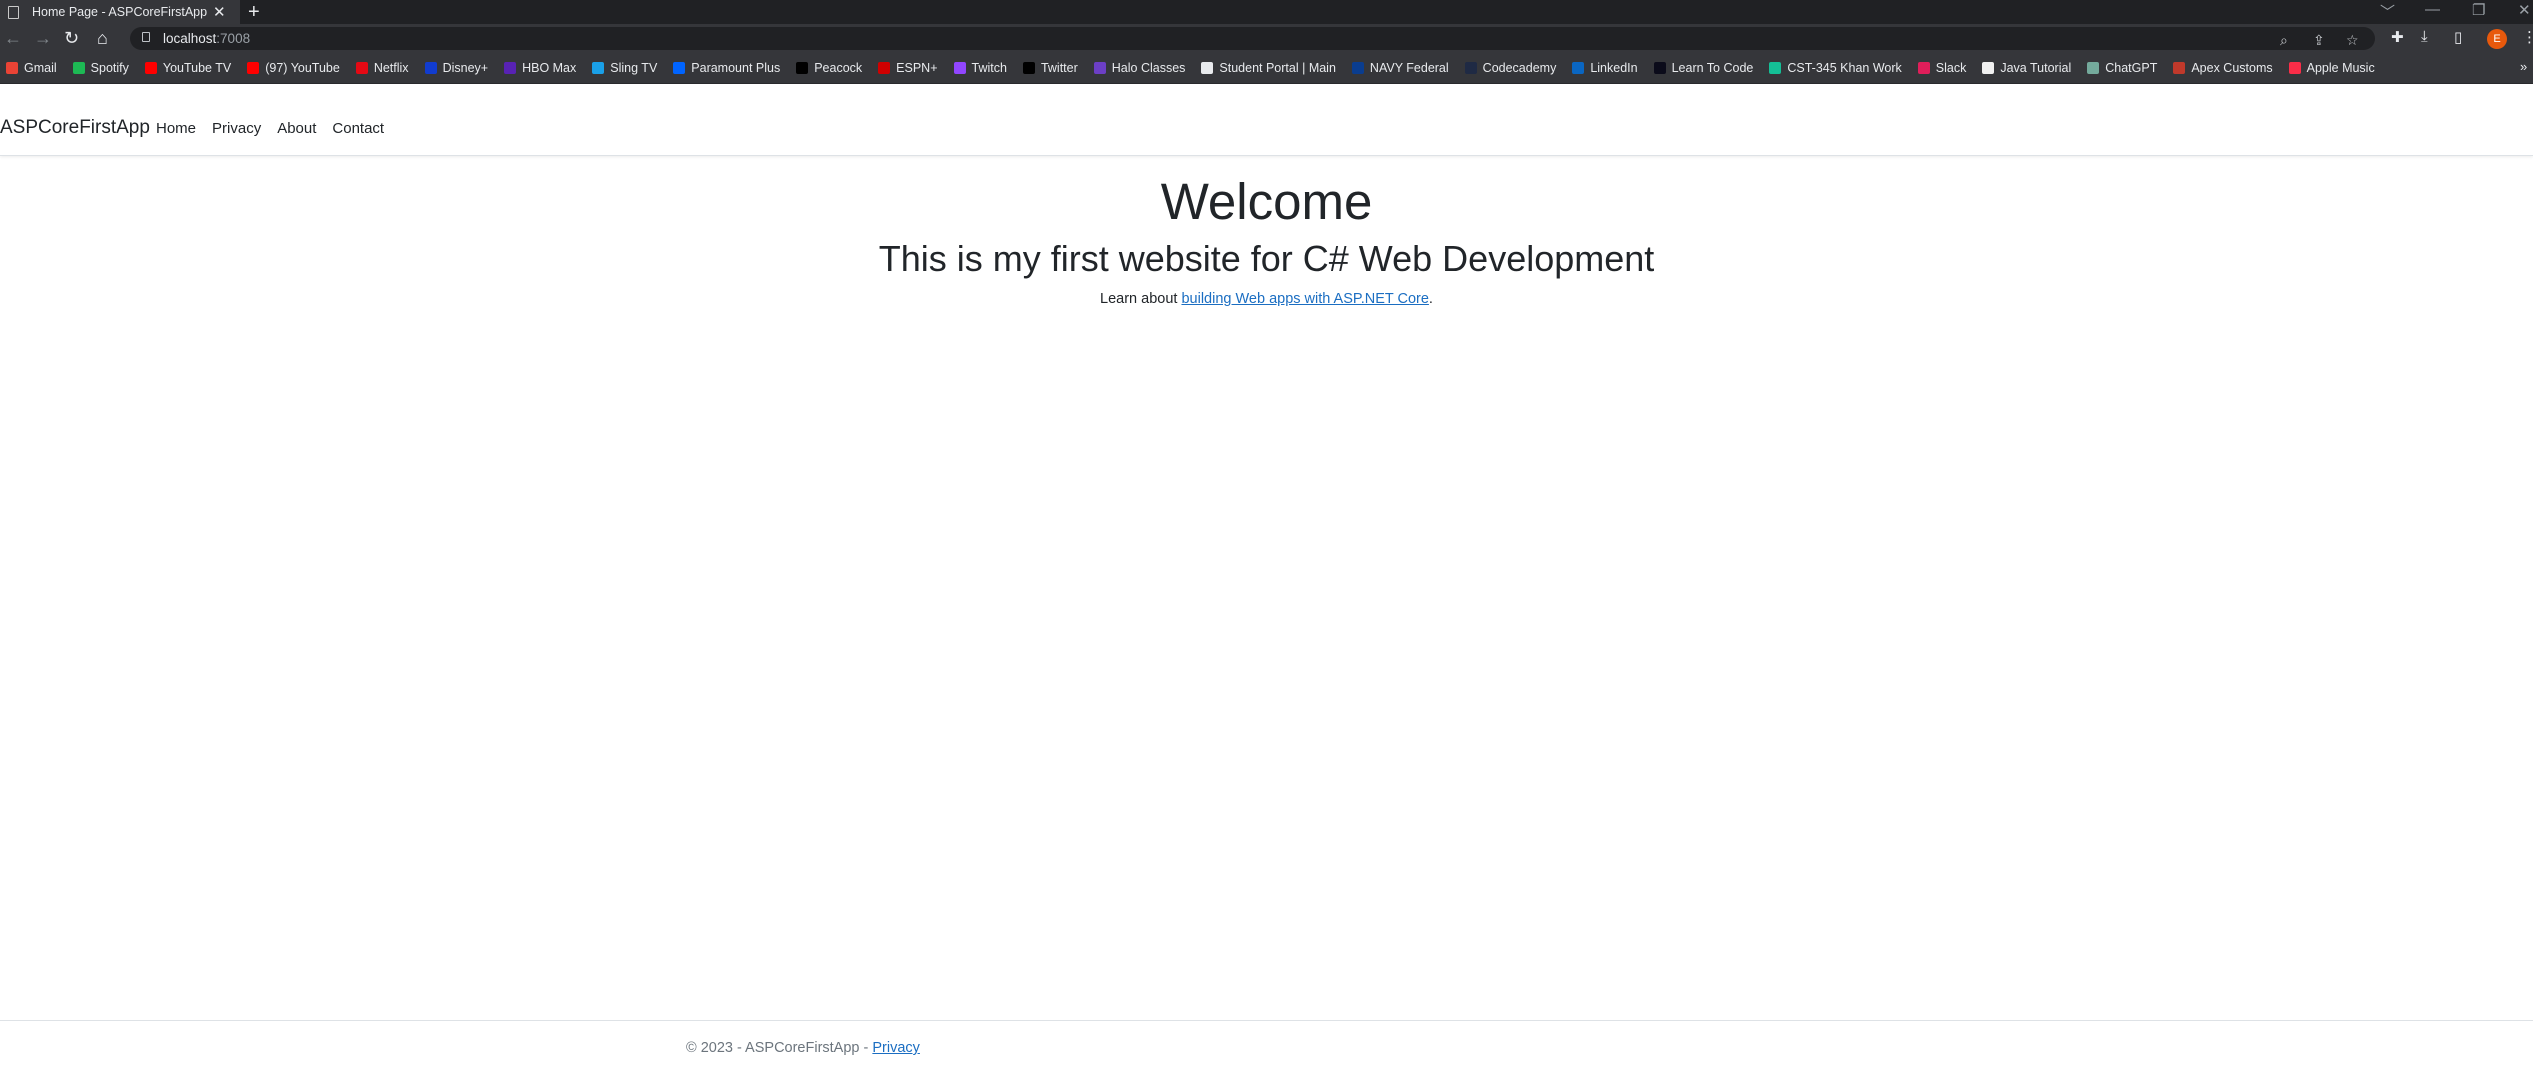  I want to click on bookmark-item: ChatGPT, so click(2122, 68).